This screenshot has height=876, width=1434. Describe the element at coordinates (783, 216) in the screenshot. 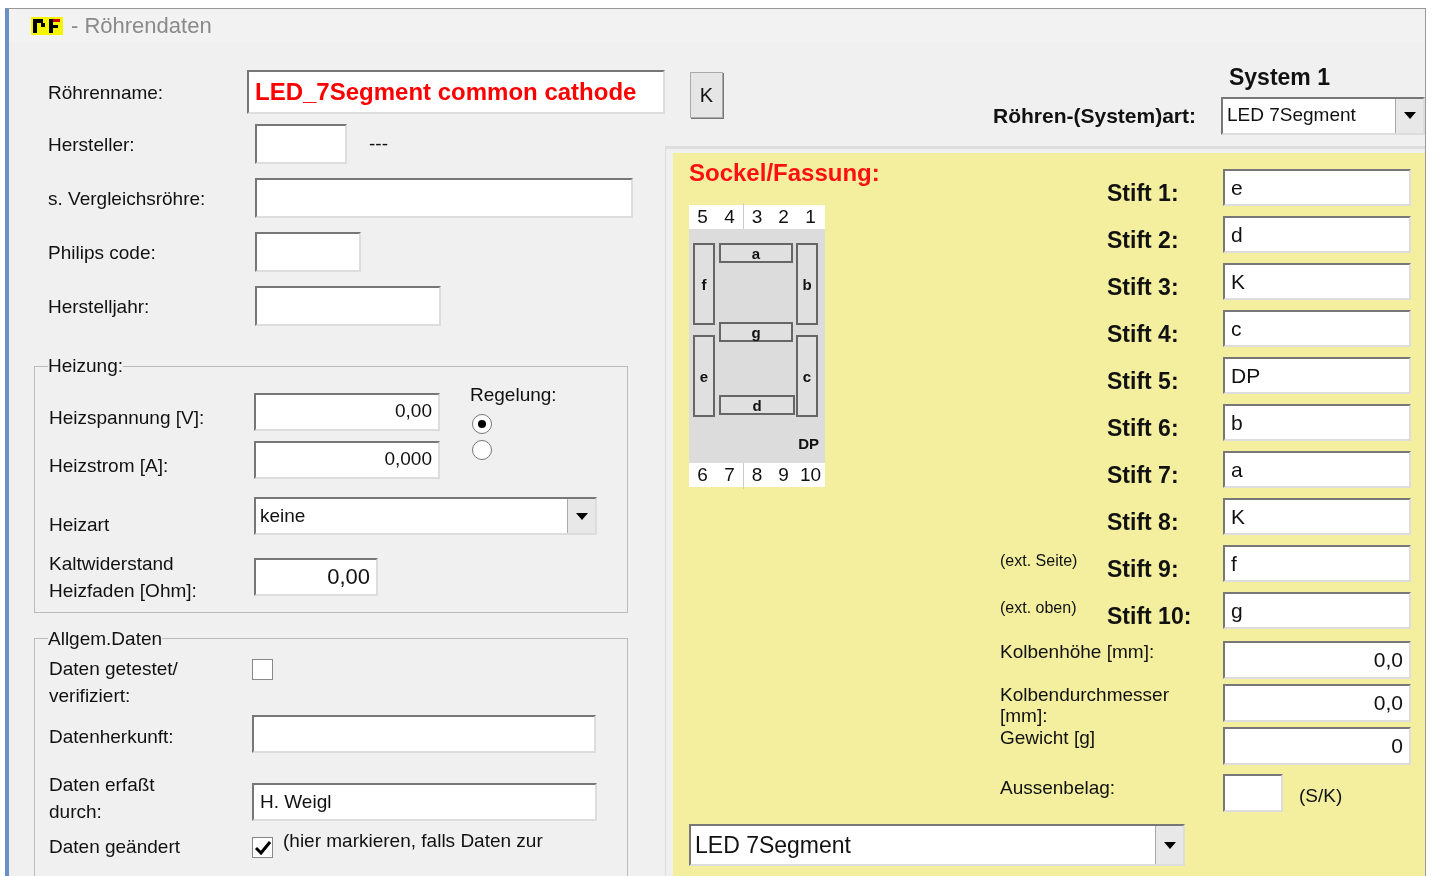

I see `pin-number: 2` at that location.